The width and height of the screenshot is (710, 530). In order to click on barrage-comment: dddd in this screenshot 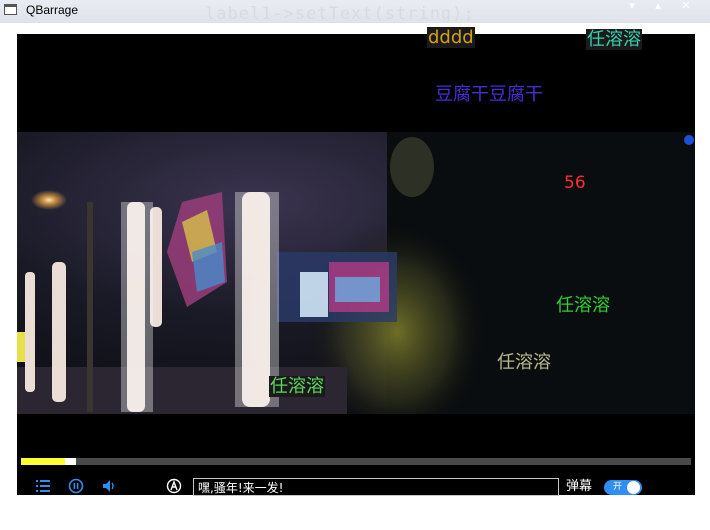, I will do `click(451, 37)`.